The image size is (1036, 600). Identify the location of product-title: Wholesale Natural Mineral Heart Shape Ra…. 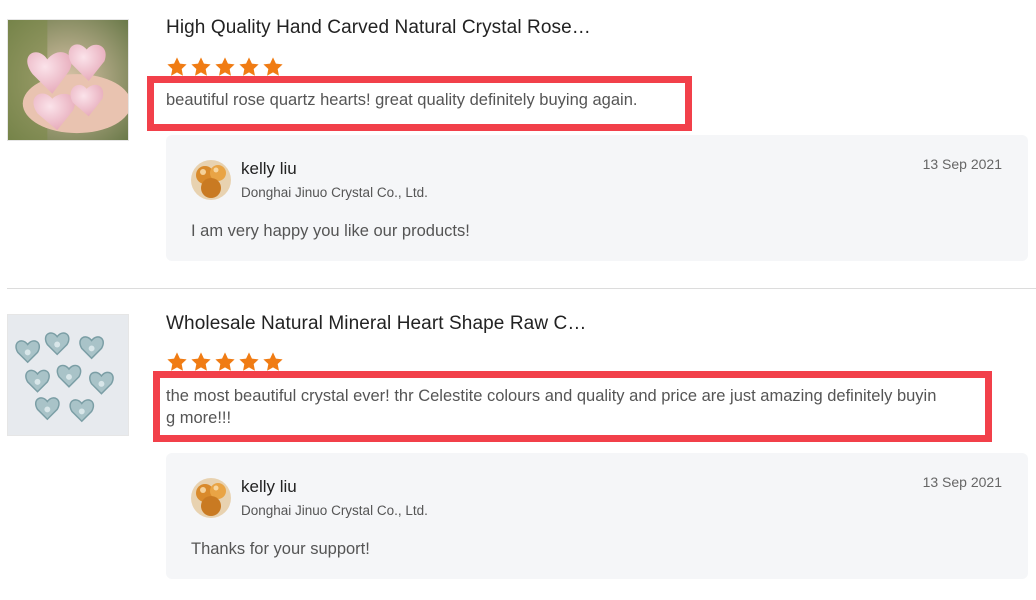
(376, 324).